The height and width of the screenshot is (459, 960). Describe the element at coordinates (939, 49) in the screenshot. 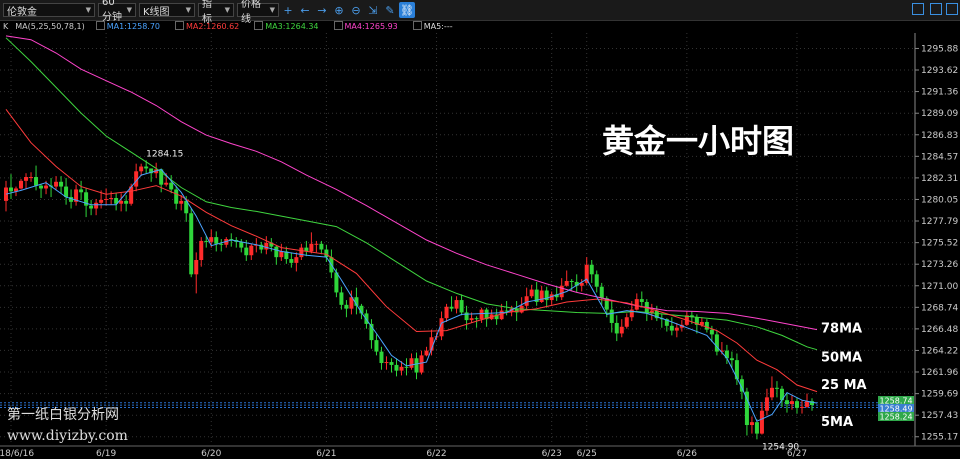

I see `y-tick-label: 1295.88` at that location.